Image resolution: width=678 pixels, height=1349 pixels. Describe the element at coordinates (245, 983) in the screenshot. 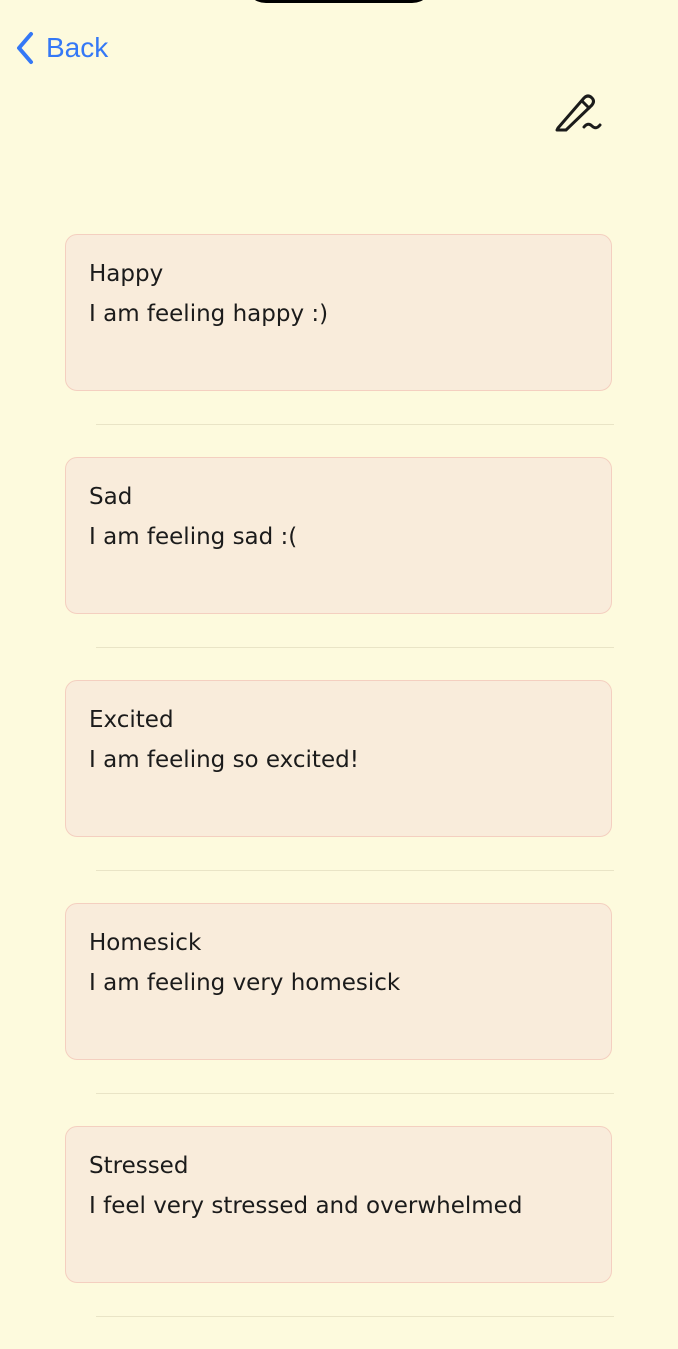

I see `entry-text: I am feeling very homesick` at that location.